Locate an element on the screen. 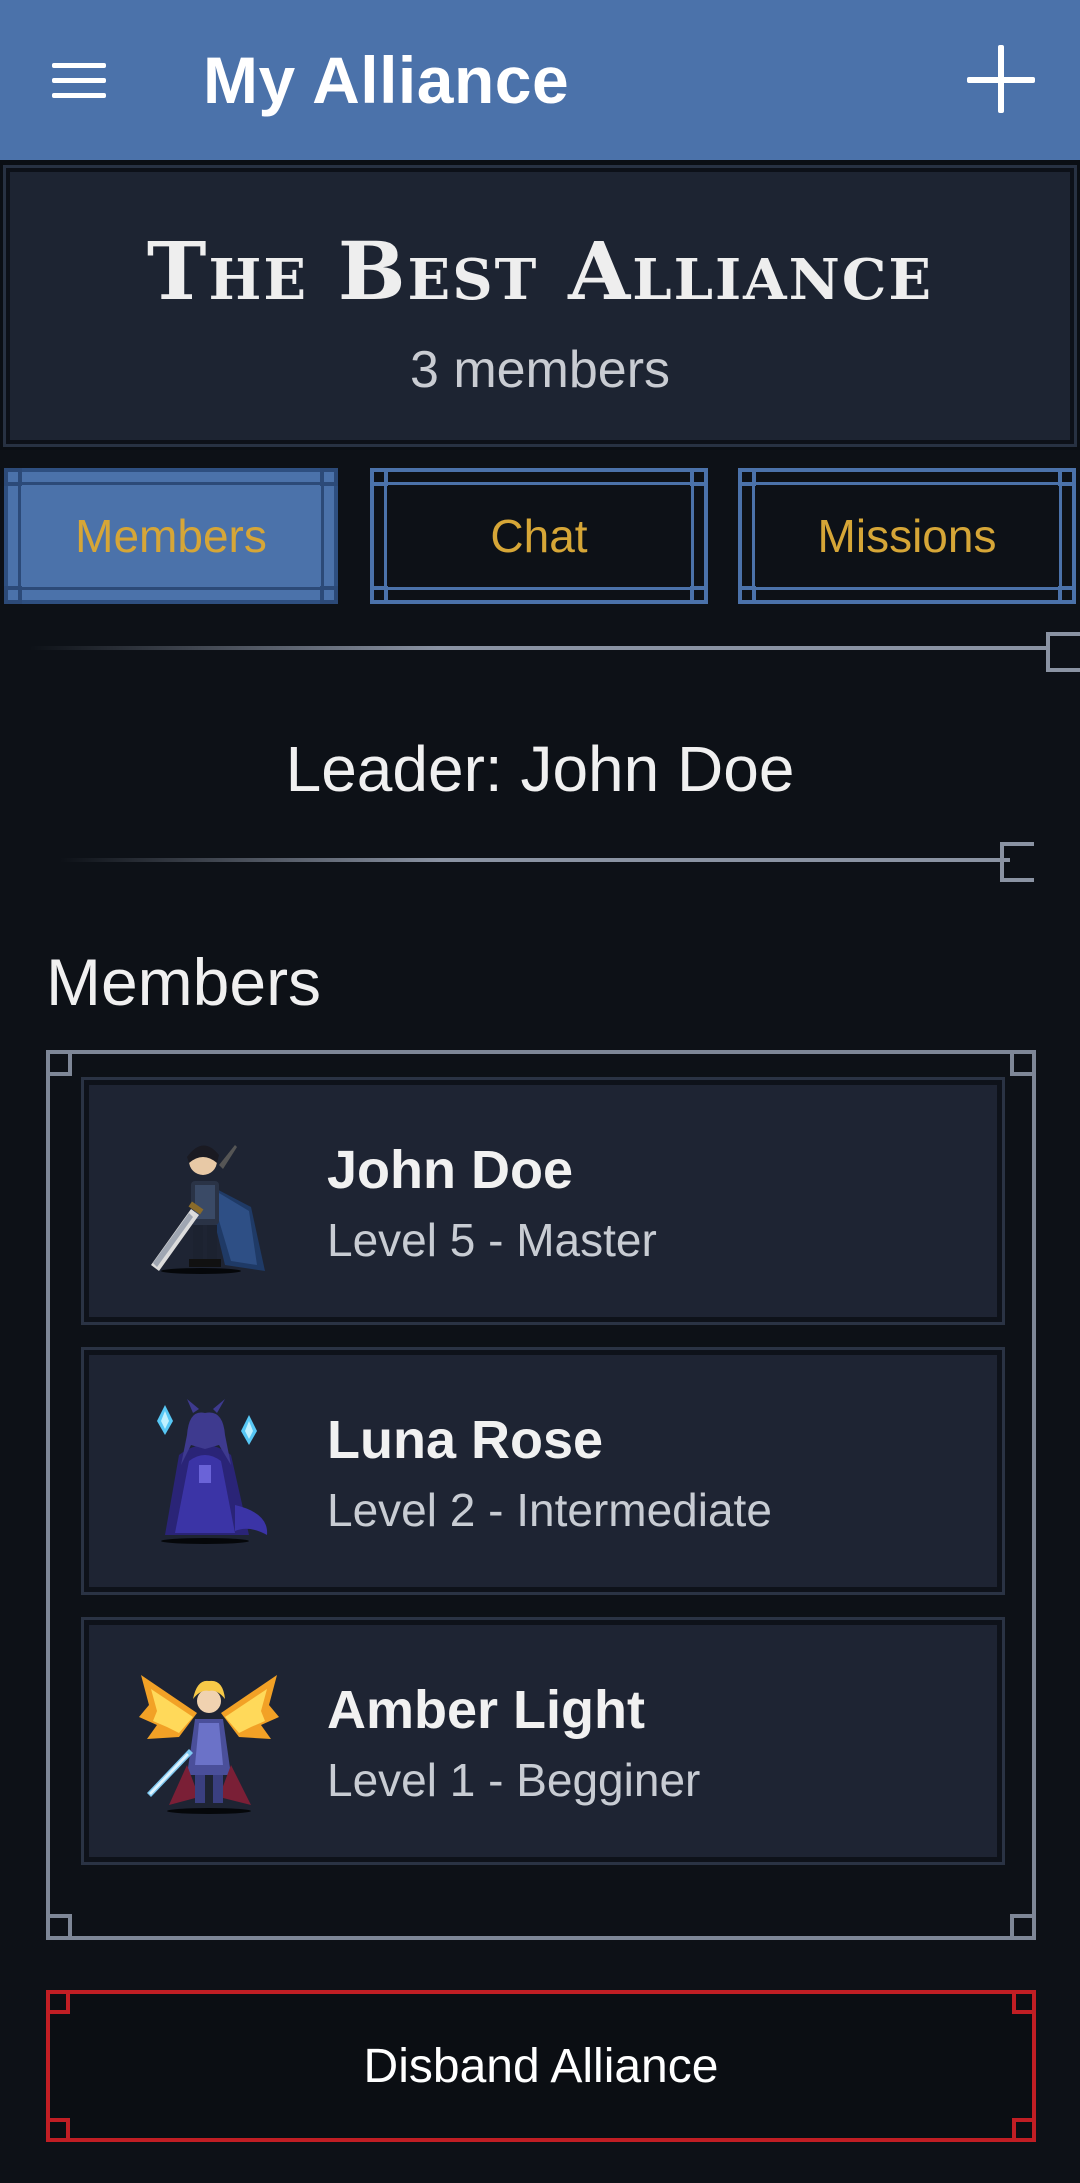  members-heading: Members is located at coordinates (184, 982).